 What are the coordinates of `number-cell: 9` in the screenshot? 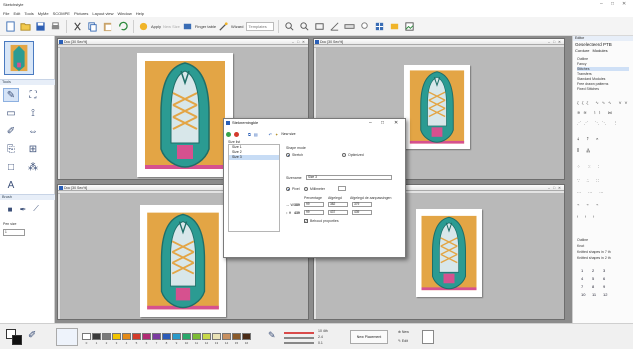 It's located at (608, 286).